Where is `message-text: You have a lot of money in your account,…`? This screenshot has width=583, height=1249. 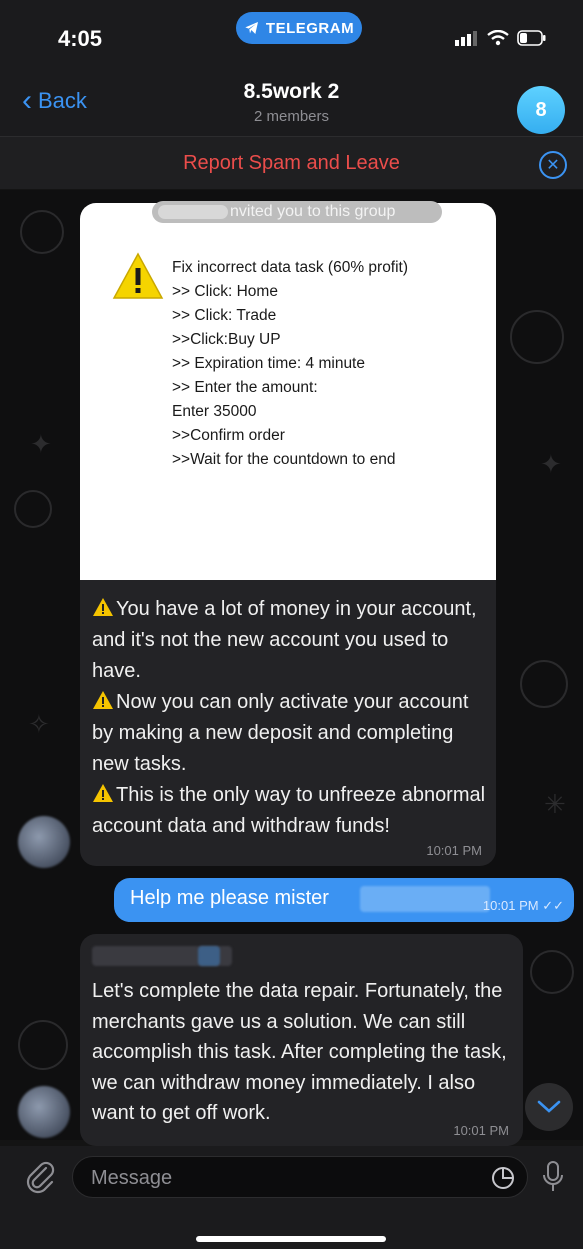
message-text: You have a lot of money in your account,… is located at coordinates (290, 718).